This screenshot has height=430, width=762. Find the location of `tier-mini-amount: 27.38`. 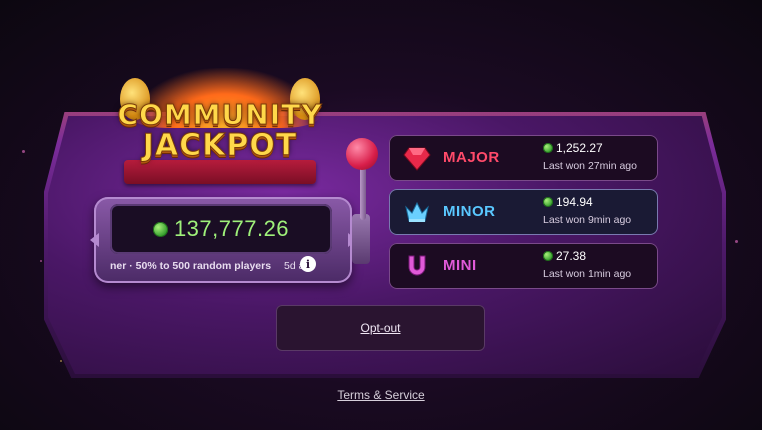

tier-mini-amount: 27.38 is located at coordinates (564, 256).